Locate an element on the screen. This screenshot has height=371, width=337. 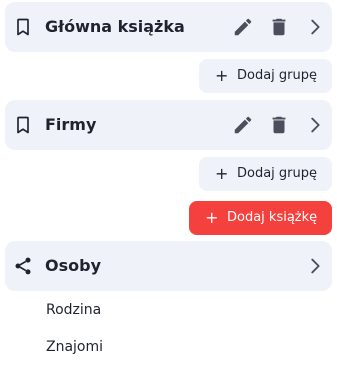
add-book-button: + Dodaj książkę is located at coordinates (260, 218).